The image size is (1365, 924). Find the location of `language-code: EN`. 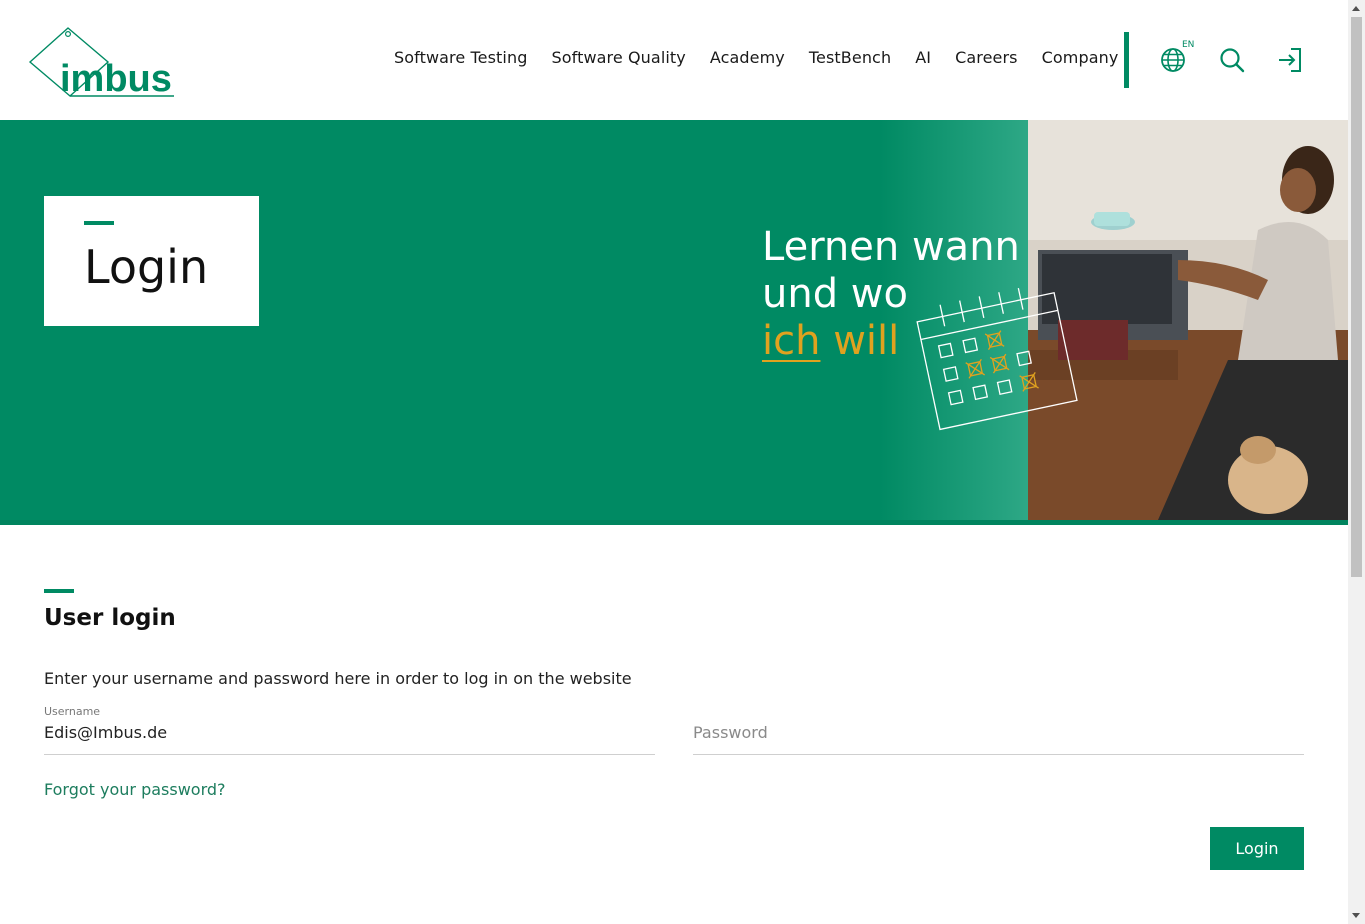

language-code: EN is located at coordinates (1188, 45).